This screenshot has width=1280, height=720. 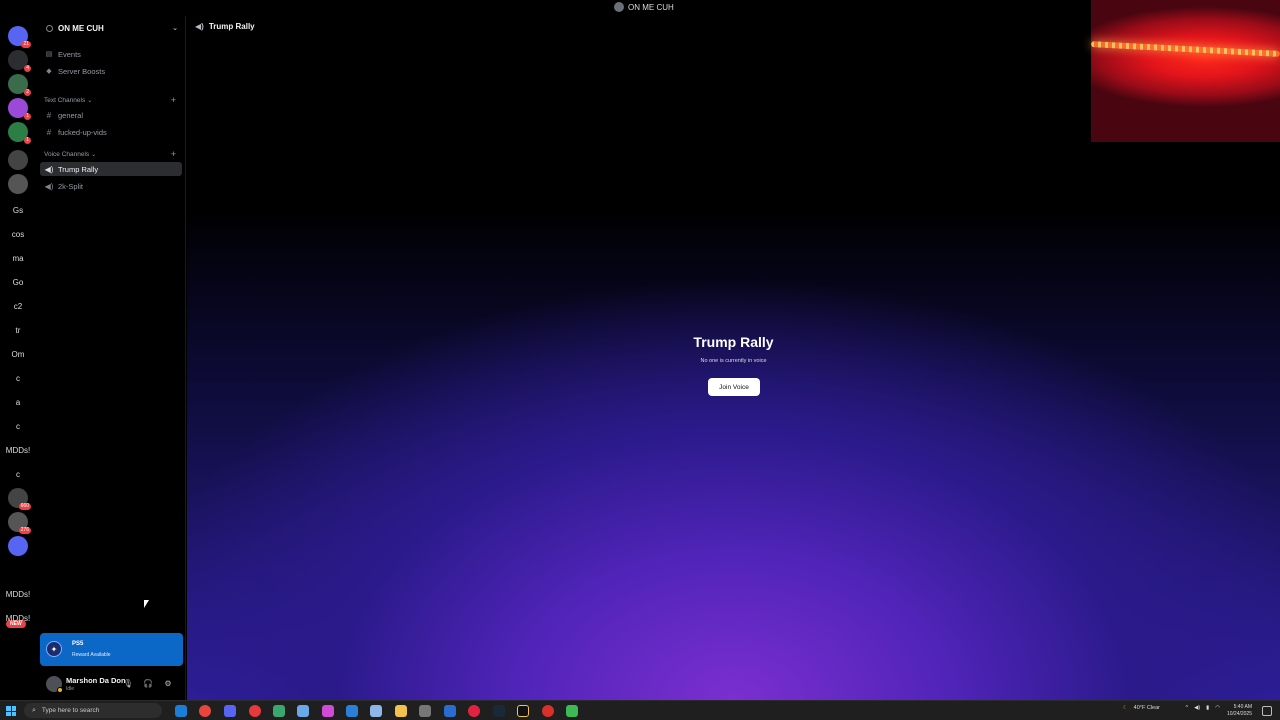 I want to click on server-icon: 21, so click(x=19, y=37).